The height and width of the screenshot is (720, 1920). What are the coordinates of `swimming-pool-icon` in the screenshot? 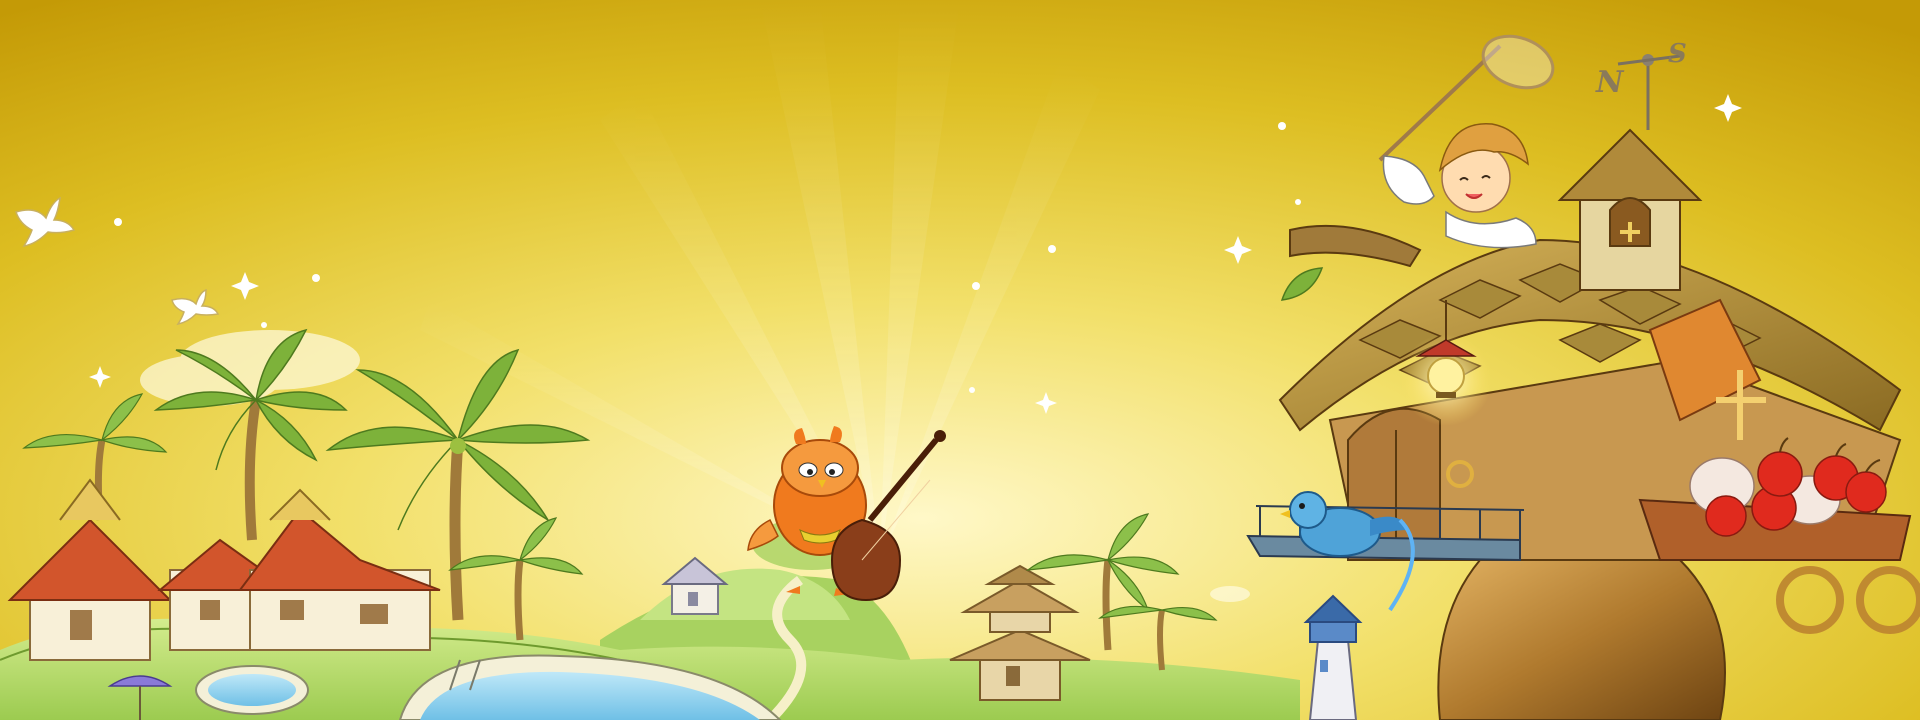 It's located at (252, 690).